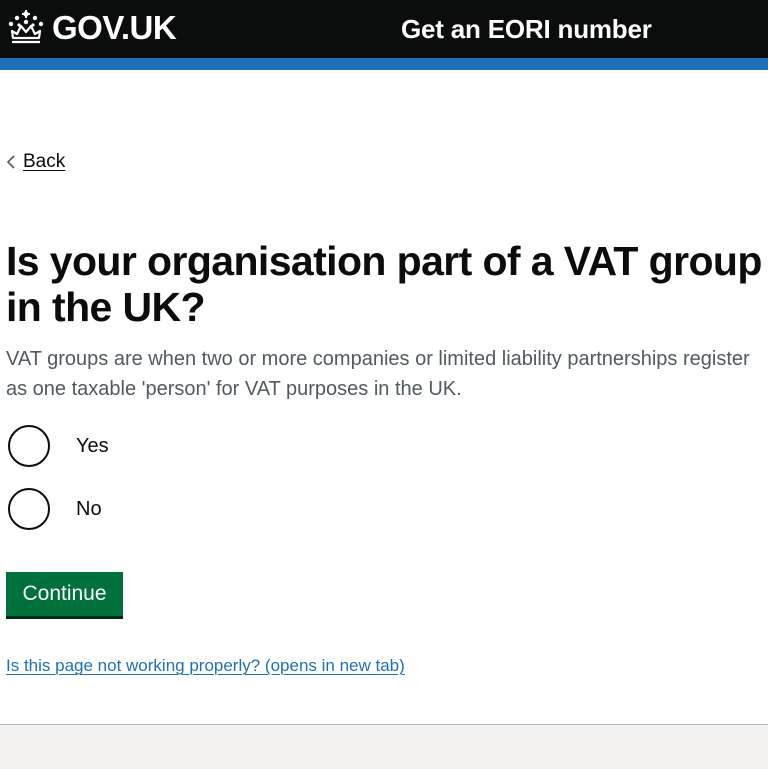 The width and height of the screenshot is (768, 769). What do you see at coordinates (29, 509) in the screenshot?
I see `radio-button-no` at bounding box center [29, 509].